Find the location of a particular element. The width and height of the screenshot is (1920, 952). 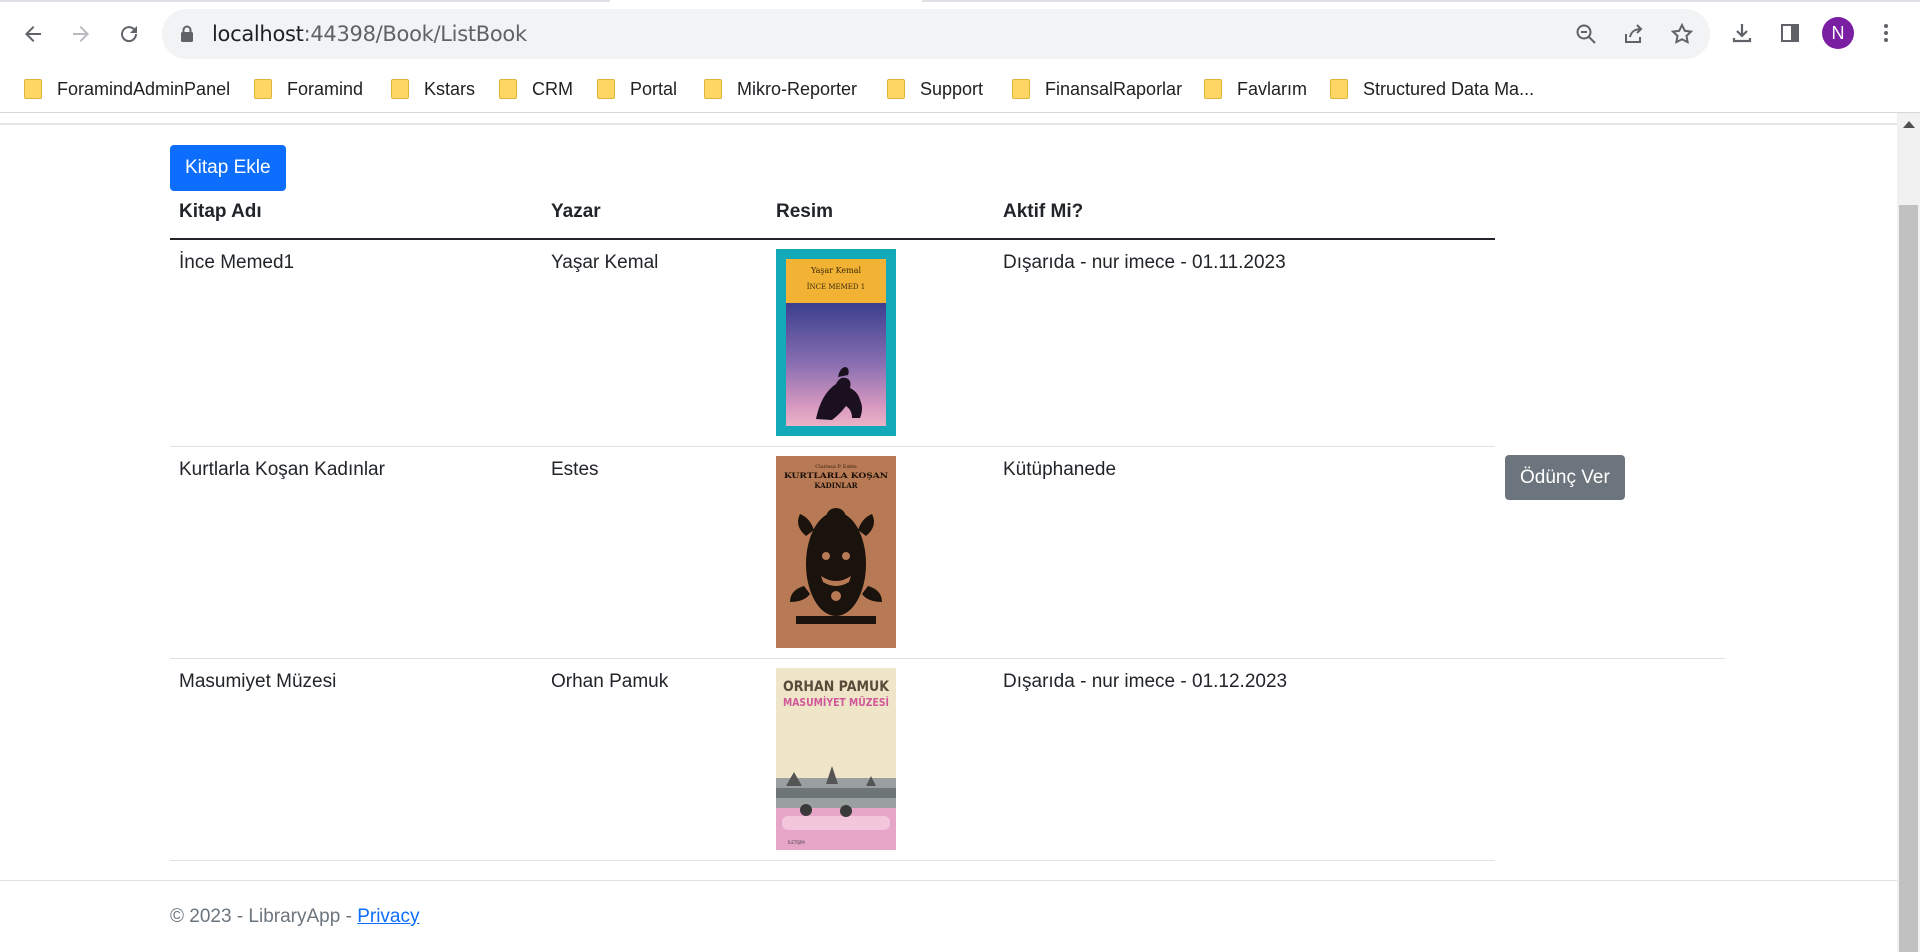

menu-kebab-icon is located at coordinates (1886, 33).